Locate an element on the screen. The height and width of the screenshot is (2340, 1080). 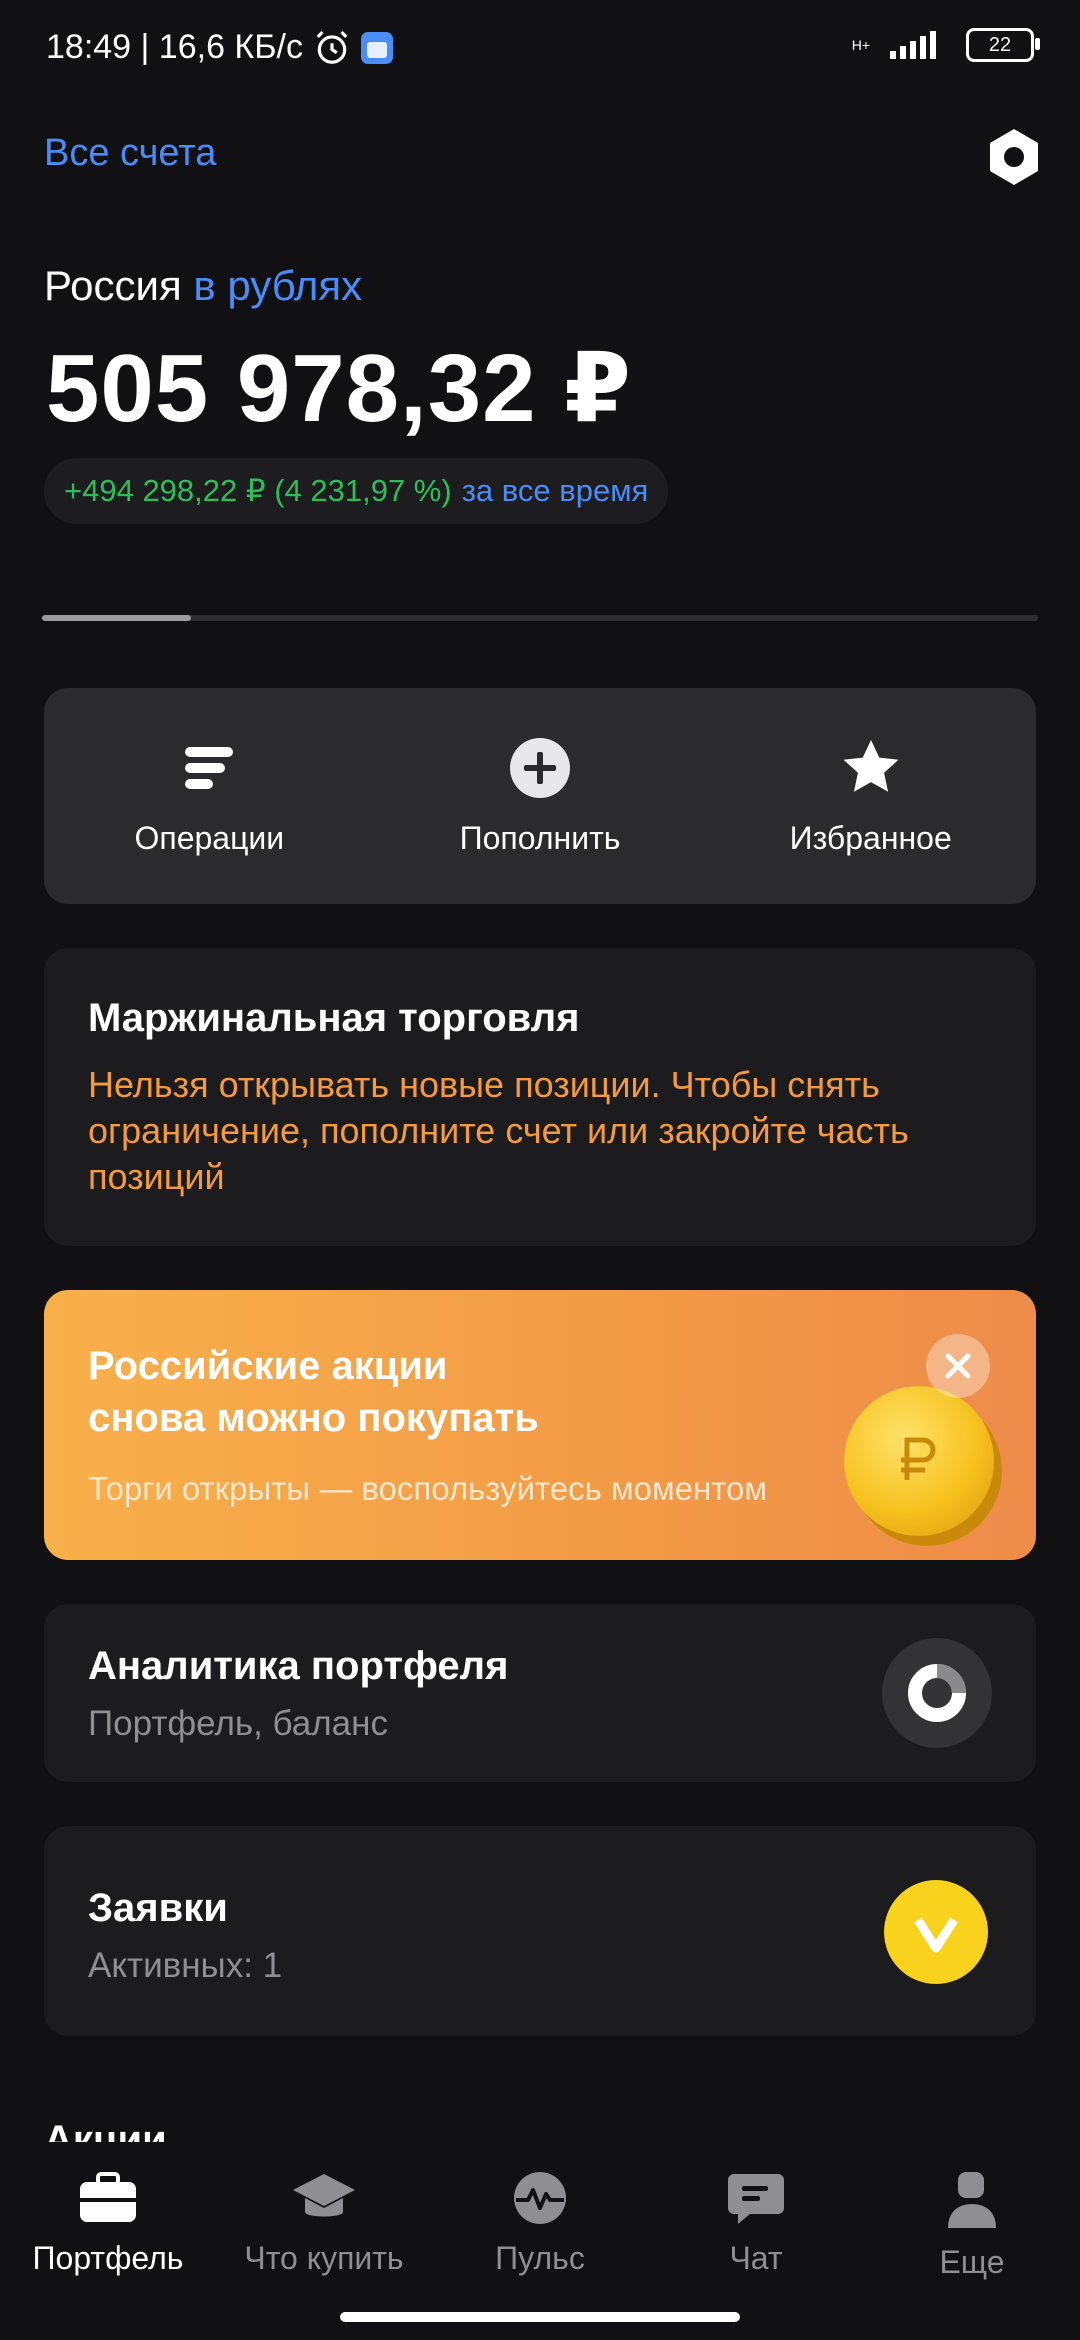
nav-portfolio: Портфель is located at coordinates (108, 2241).